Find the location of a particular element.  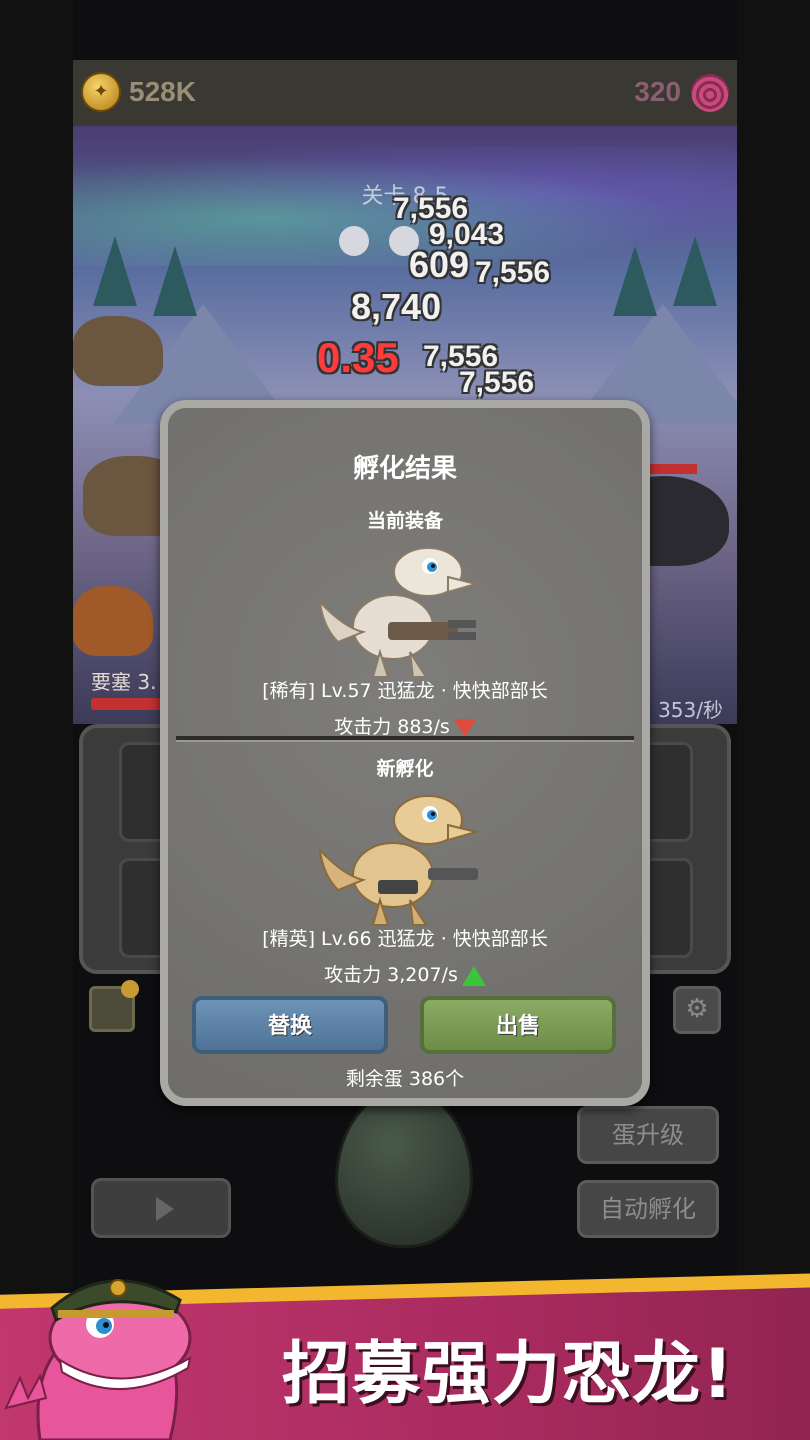

current-attack-row: 攻击力 883/s is located at coordinates (405, 725).